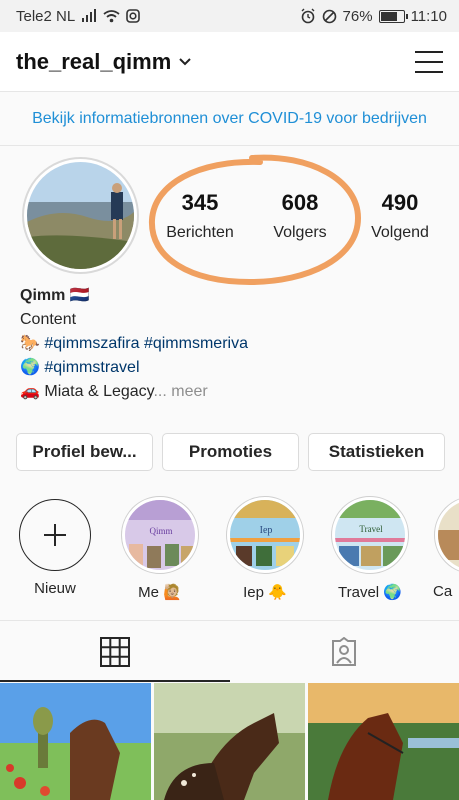 The height and width of the screenshot is (800, 459). I want to click on highlight-label: Ca, so click(443, 591).